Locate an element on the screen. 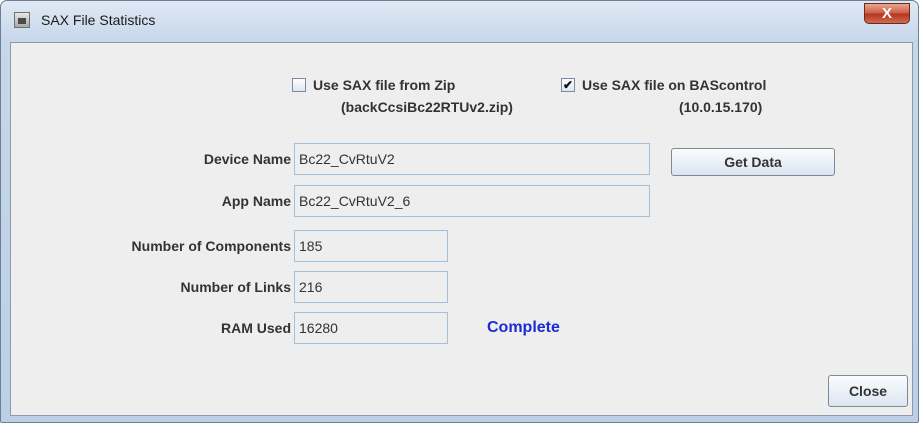 The width and height of the screenshot is (921, 425). zip-option-label: Use SAX file from Zip is located at coordinates (384, 85).